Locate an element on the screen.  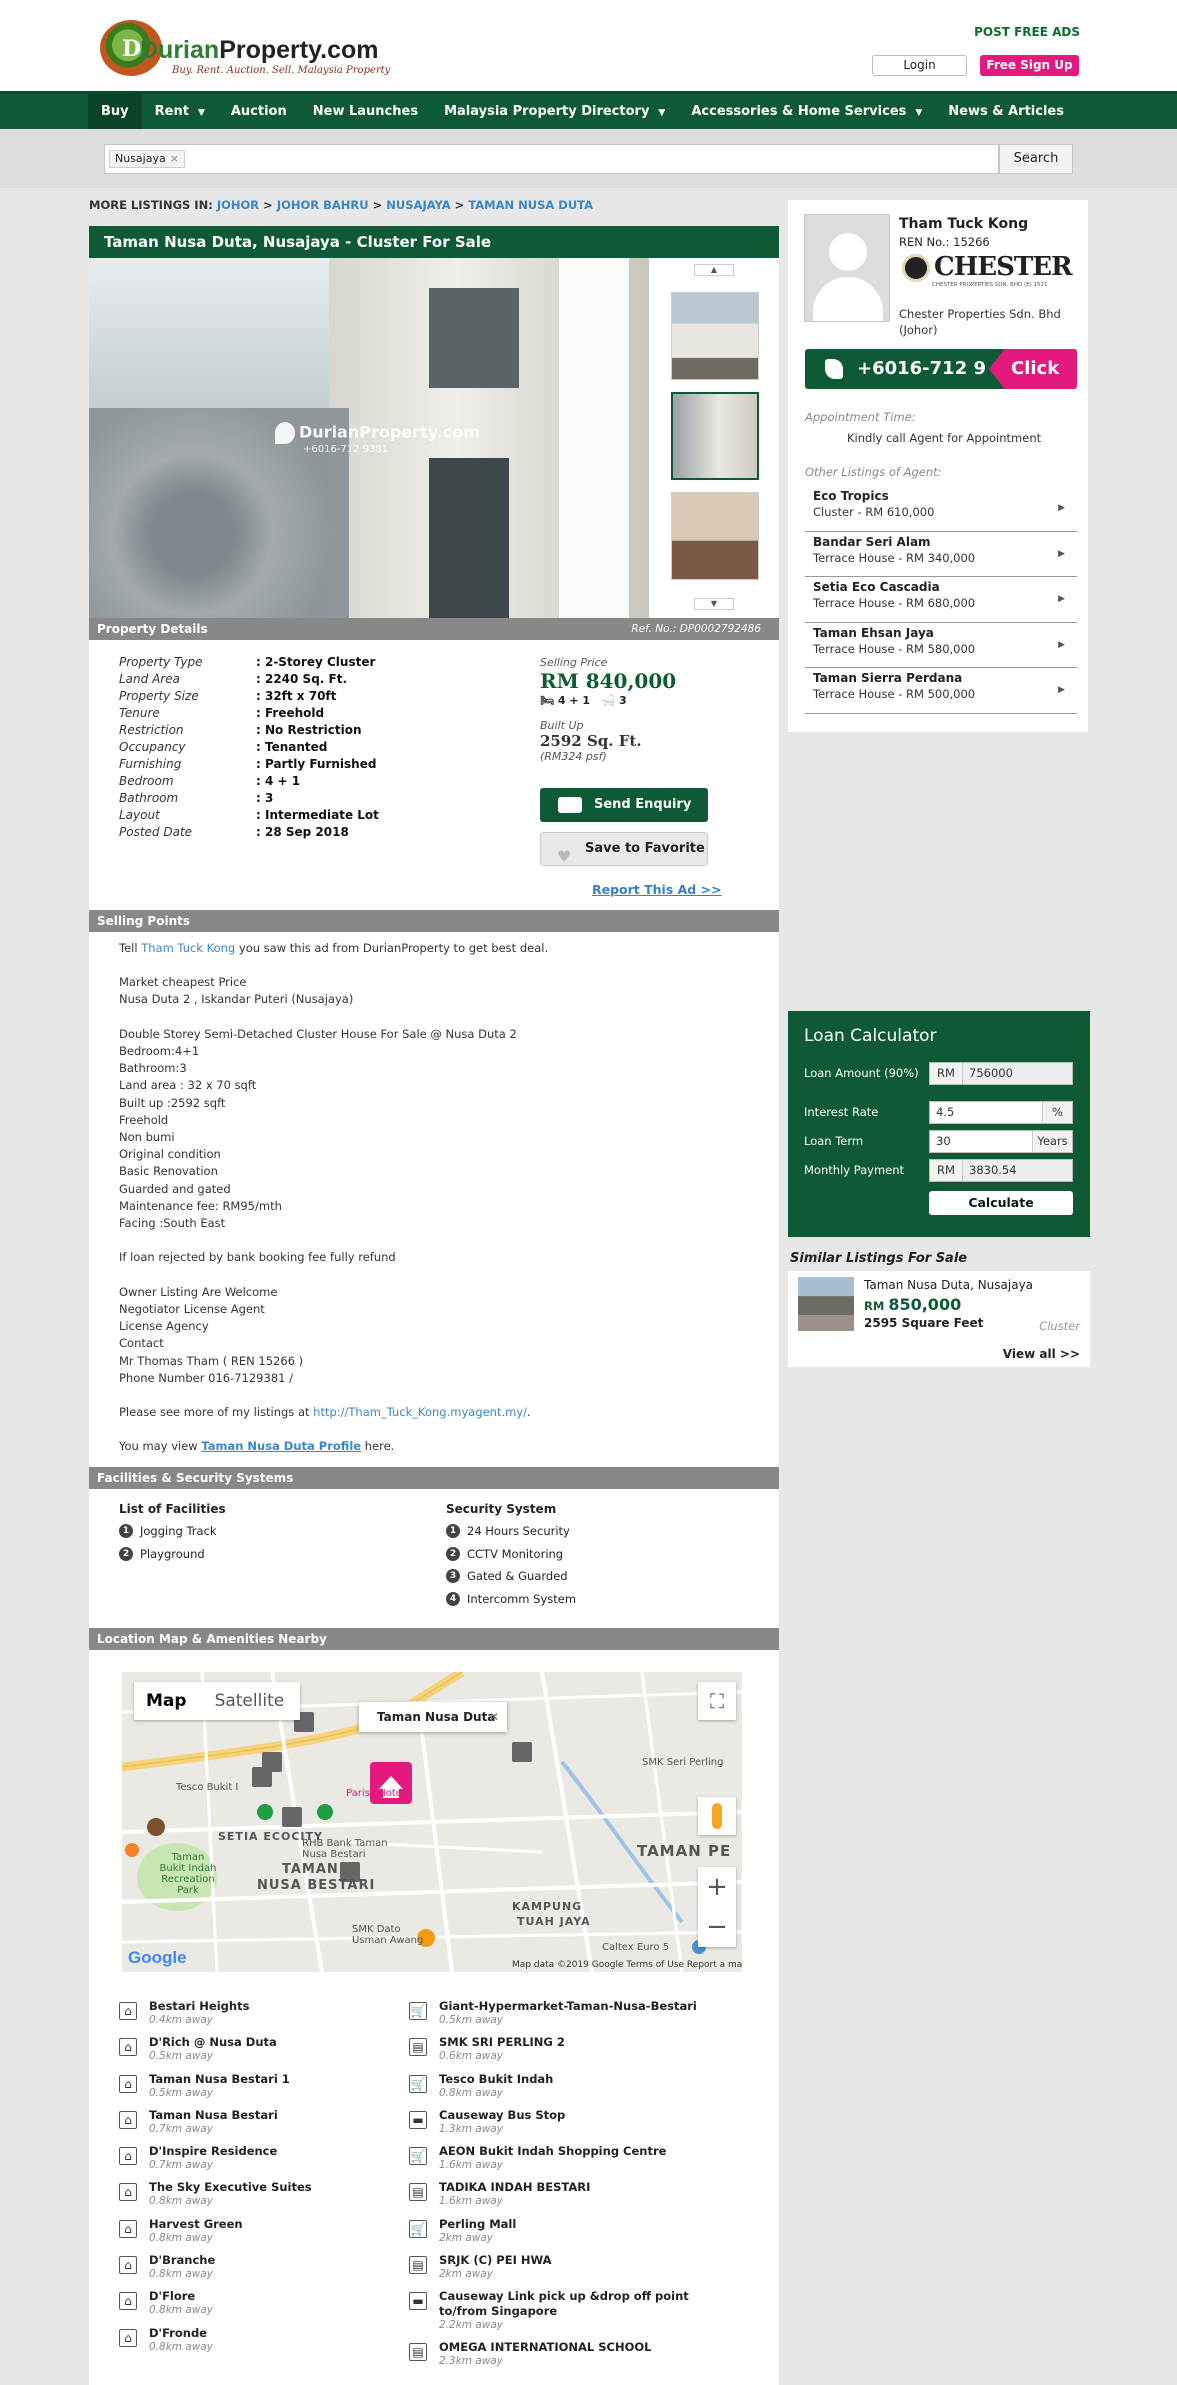
map-label: Taman Bukit Indah Recreation Park is located at coordinates (188, 1874).